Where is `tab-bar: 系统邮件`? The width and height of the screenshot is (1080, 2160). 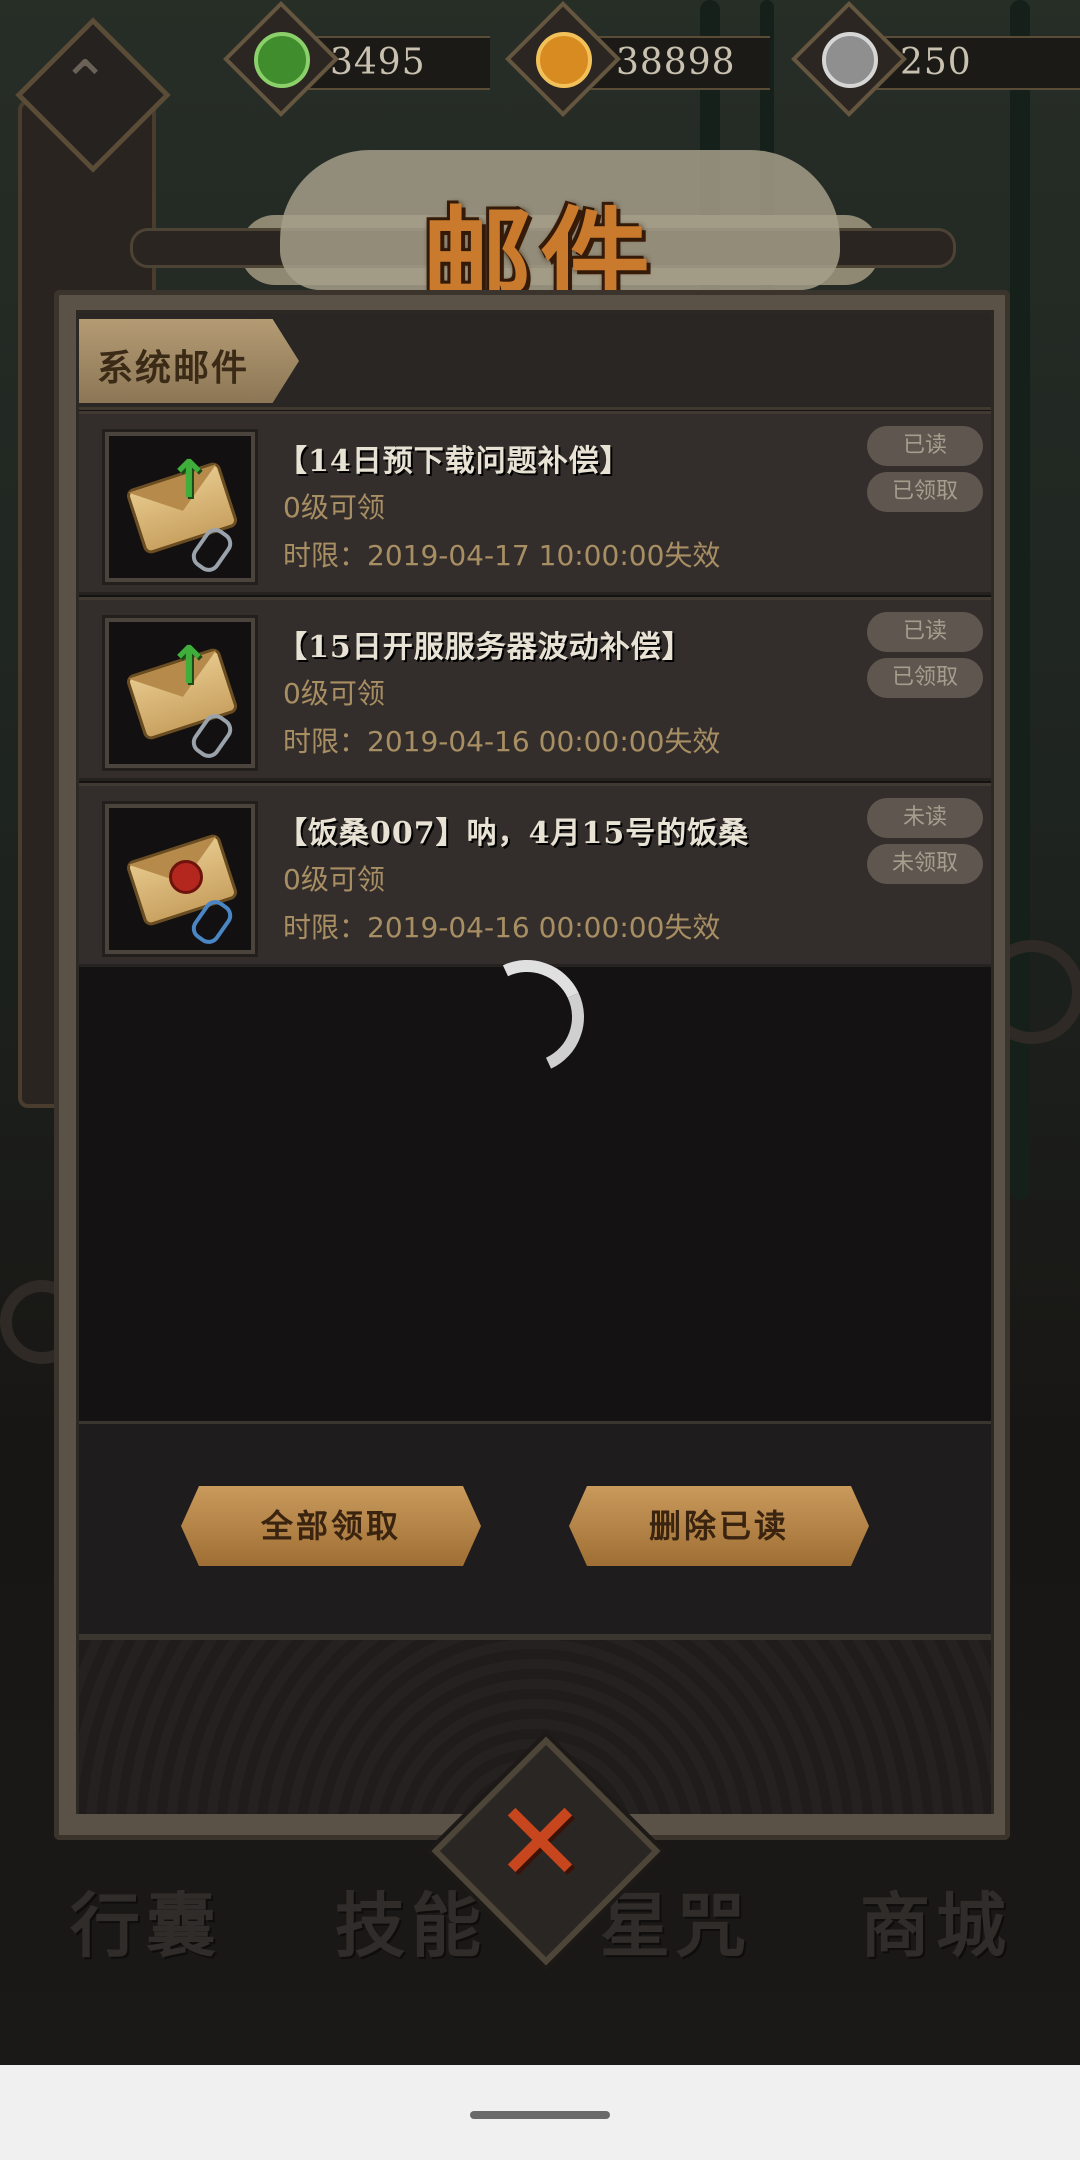
tab-bar: 系统邮件 is located at coordinates (535, 361).